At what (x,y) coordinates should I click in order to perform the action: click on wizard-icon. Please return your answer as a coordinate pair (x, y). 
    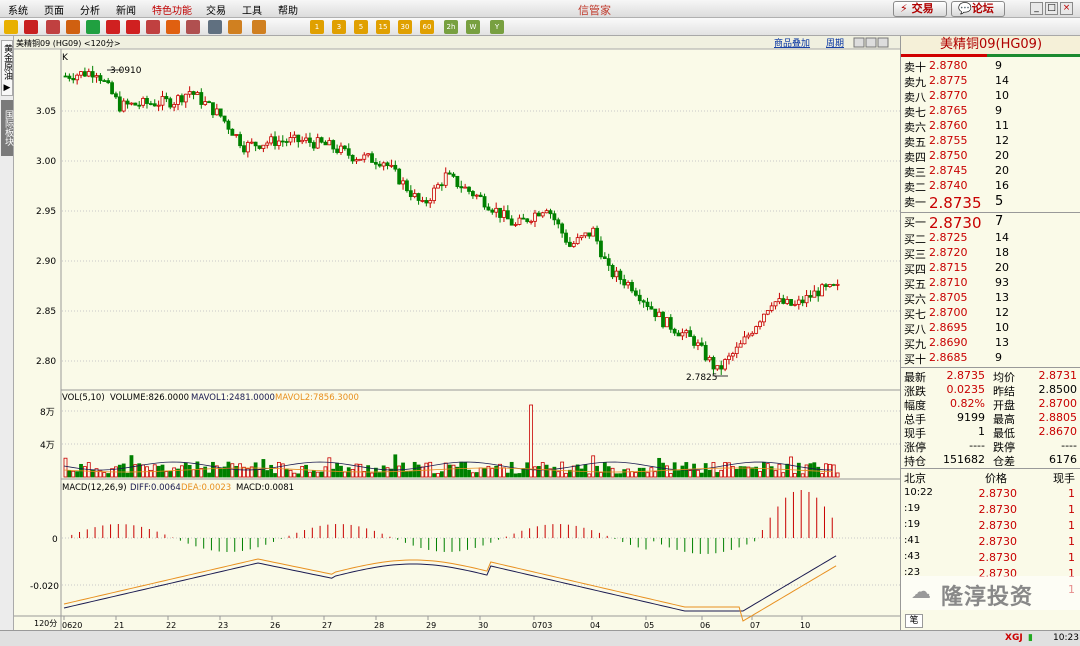
    Looking at the image, I should click on (173, 27).